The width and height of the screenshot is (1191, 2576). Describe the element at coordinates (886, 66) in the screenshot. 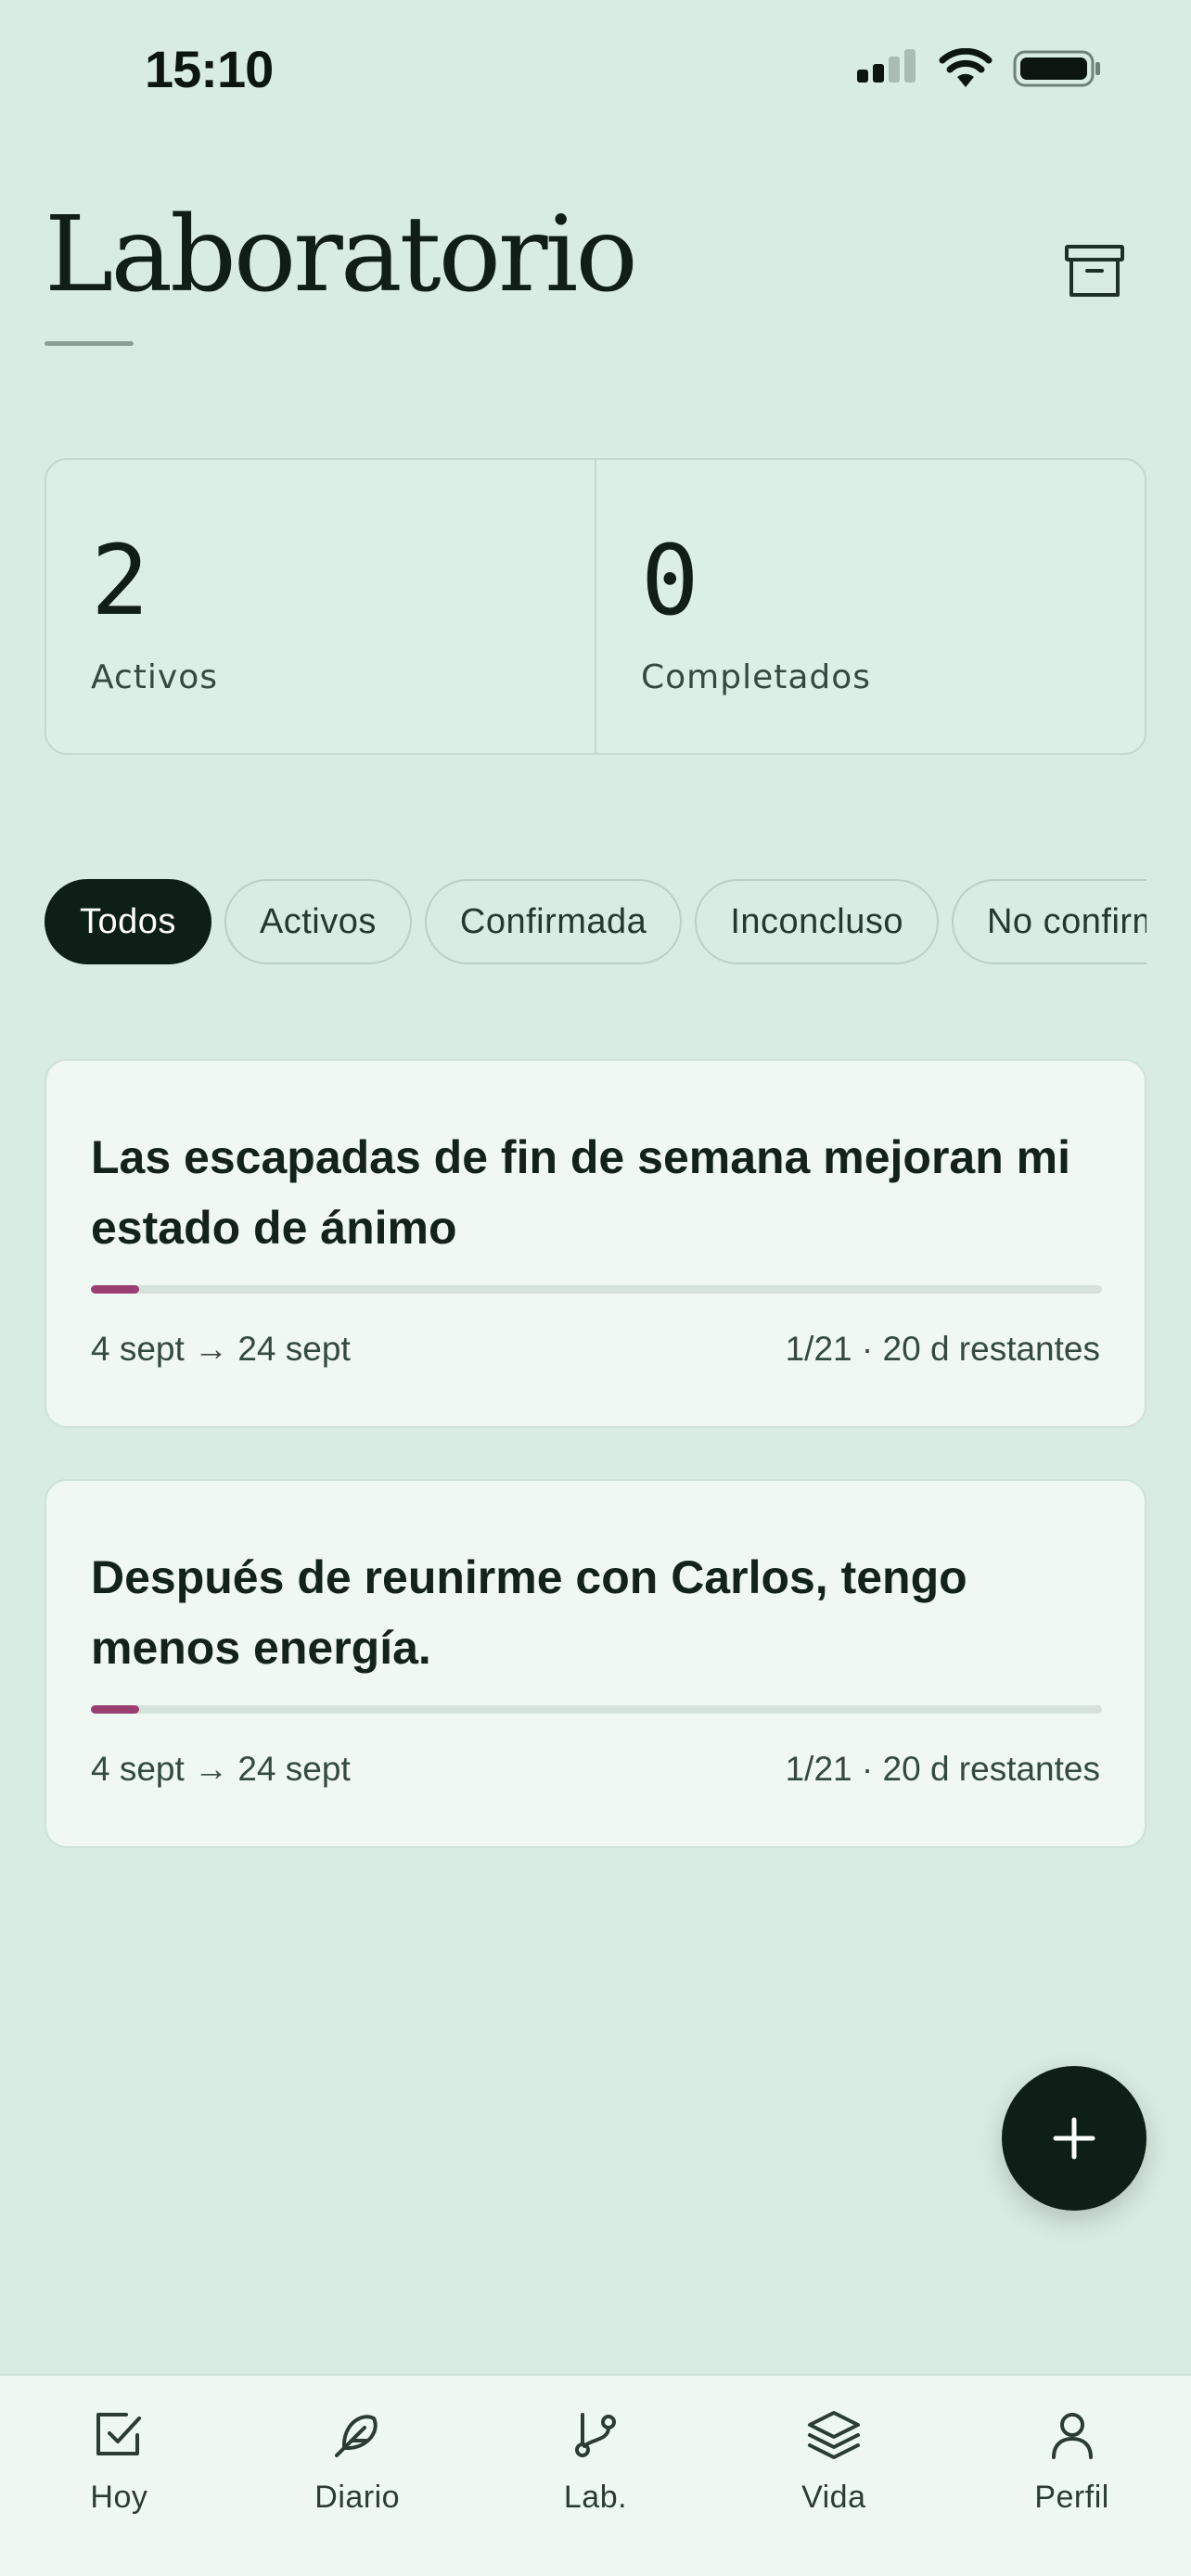

I see `cellular-signal-icon` at that location.